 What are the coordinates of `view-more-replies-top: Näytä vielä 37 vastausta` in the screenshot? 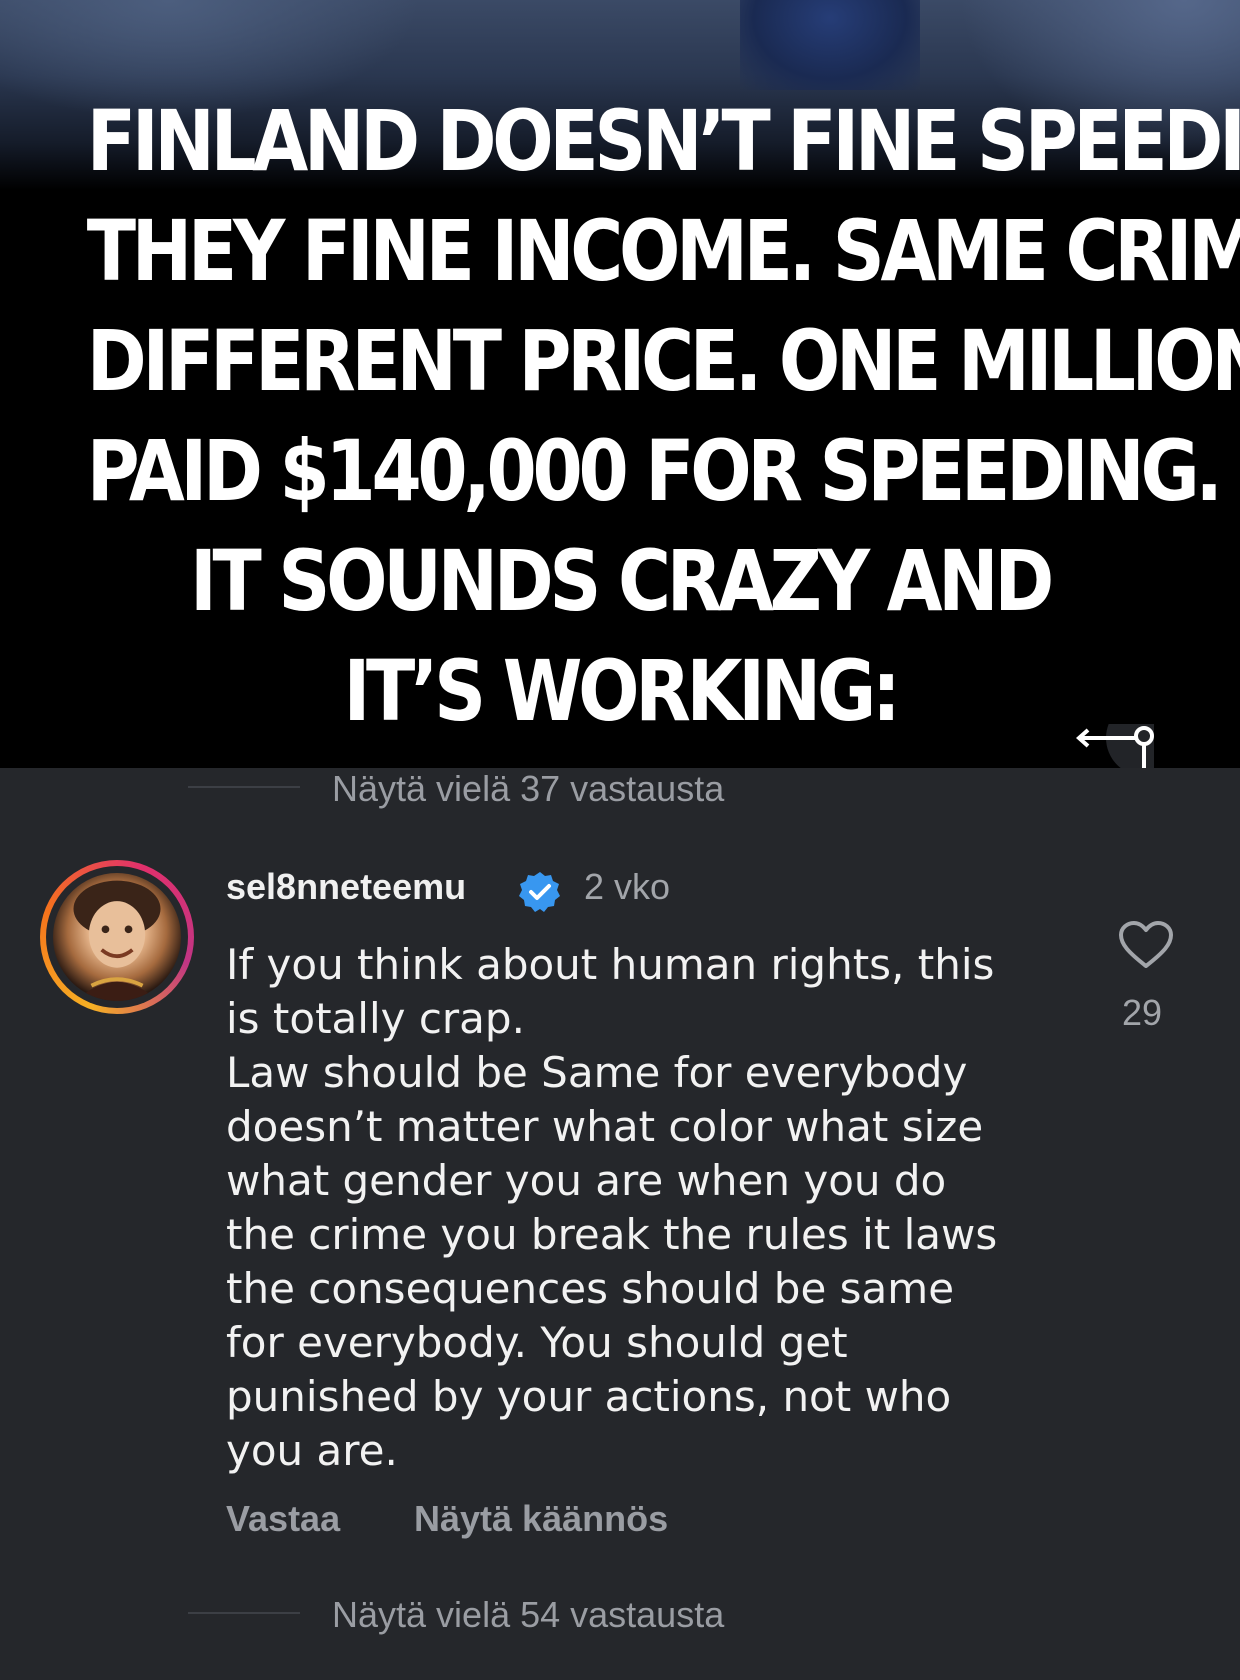 It's located at (620, 788).